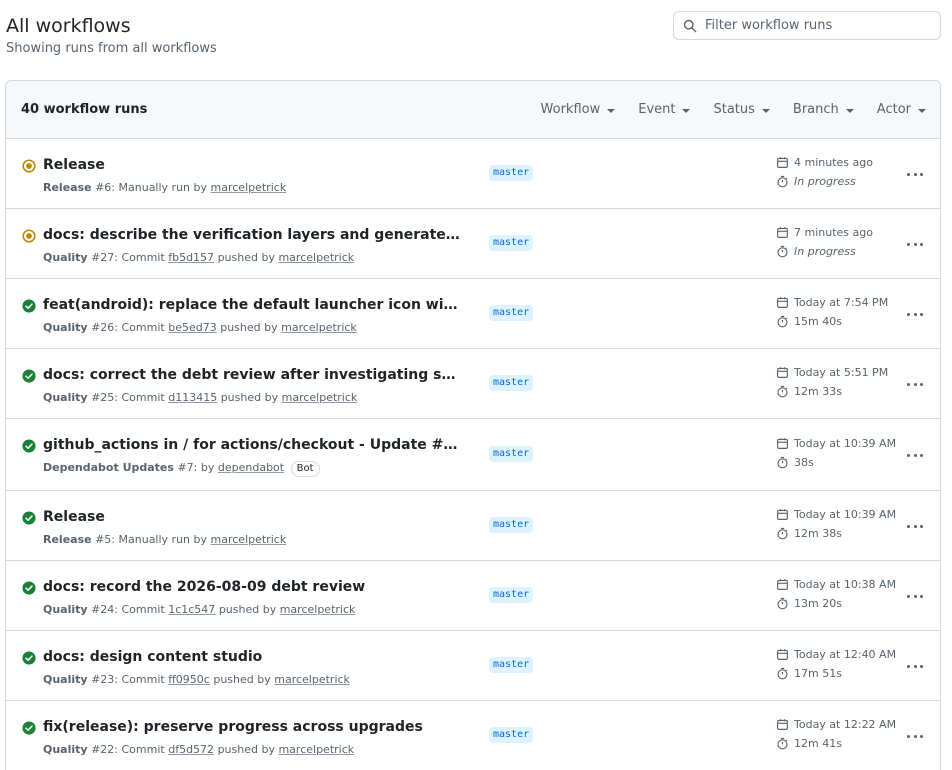 The image size is (952, 770). What do you see at coordinates (818, 603) in the screenshot?
I see `run-duration-text: 13m 20s` at bounding box center [818, 603].